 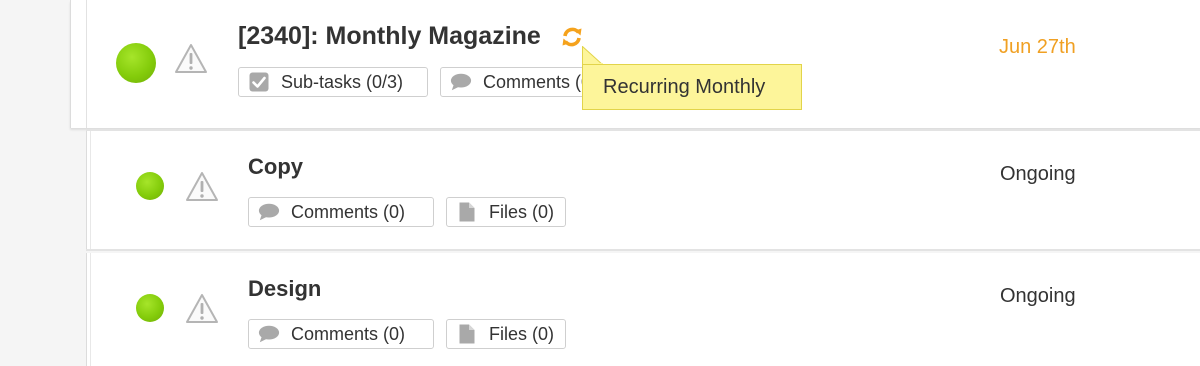 I want to click on subtasks-label: Sub-tasks (0/3), so click(x=342, y=81).